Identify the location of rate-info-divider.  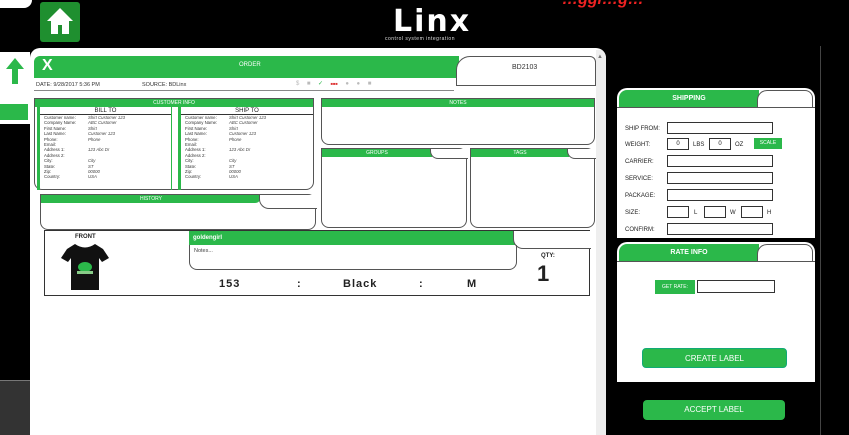
(716, 261).